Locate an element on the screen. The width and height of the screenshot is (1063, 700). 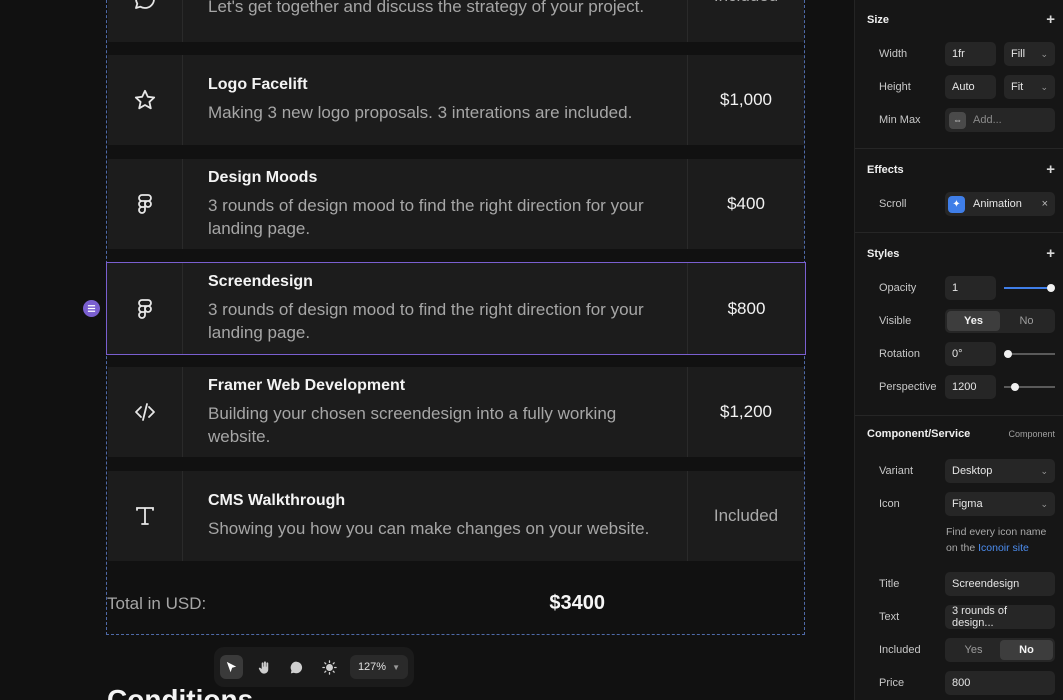
hand-tool-button is located at coordinates (263, 667).